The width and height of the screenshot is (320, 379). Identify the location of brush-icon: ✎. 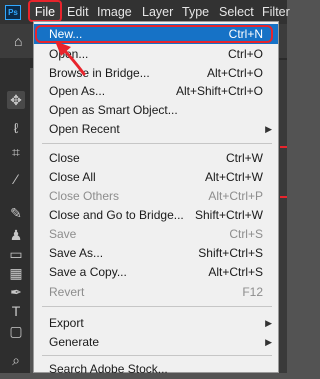
(16, 213).